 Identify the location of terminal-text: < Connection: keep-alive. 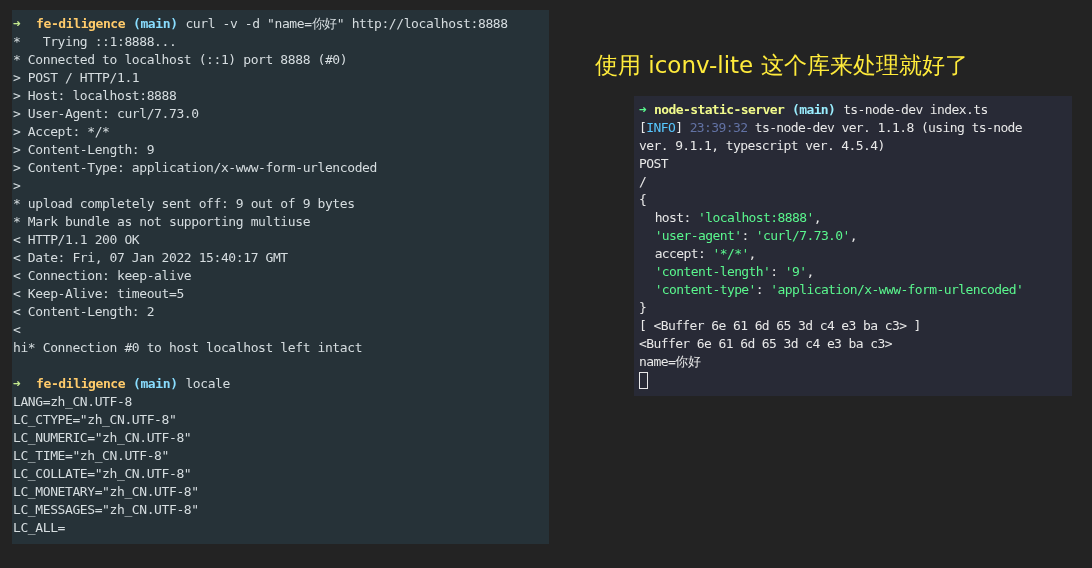
(102, 276).